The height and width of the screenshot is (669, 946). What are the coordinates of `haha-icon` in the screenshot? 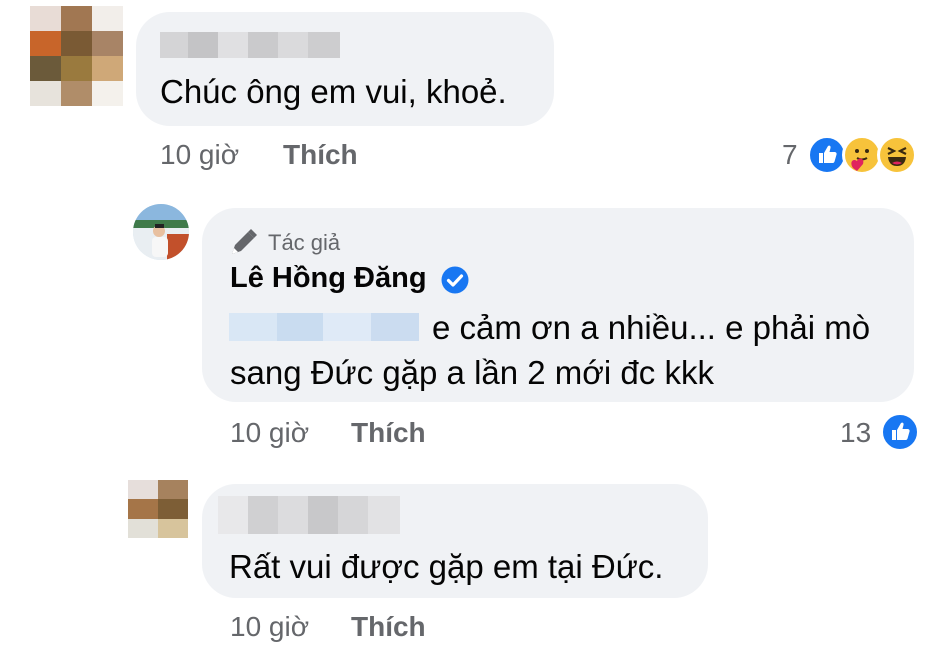 It's located at (897, 155).